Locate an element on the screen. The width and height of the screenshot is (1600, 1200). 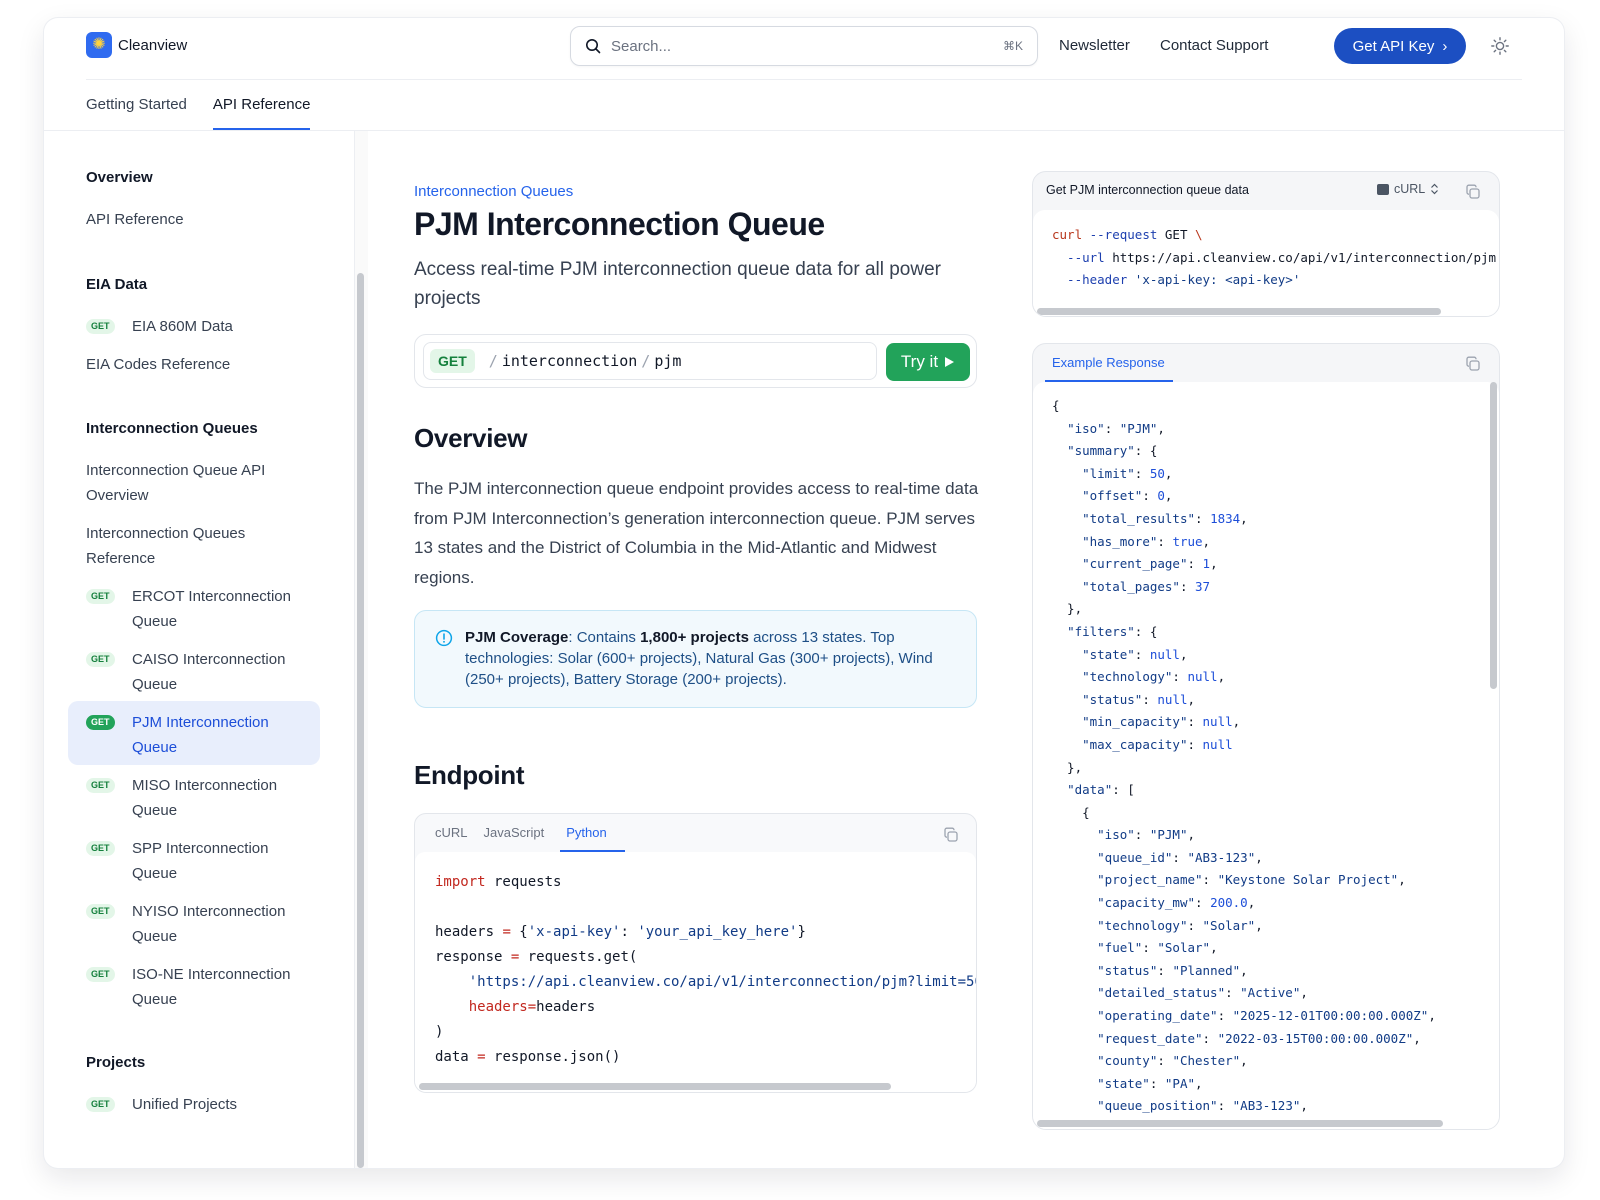
json-line: "total_results": 1834, is located at coordinates (1165, 518).